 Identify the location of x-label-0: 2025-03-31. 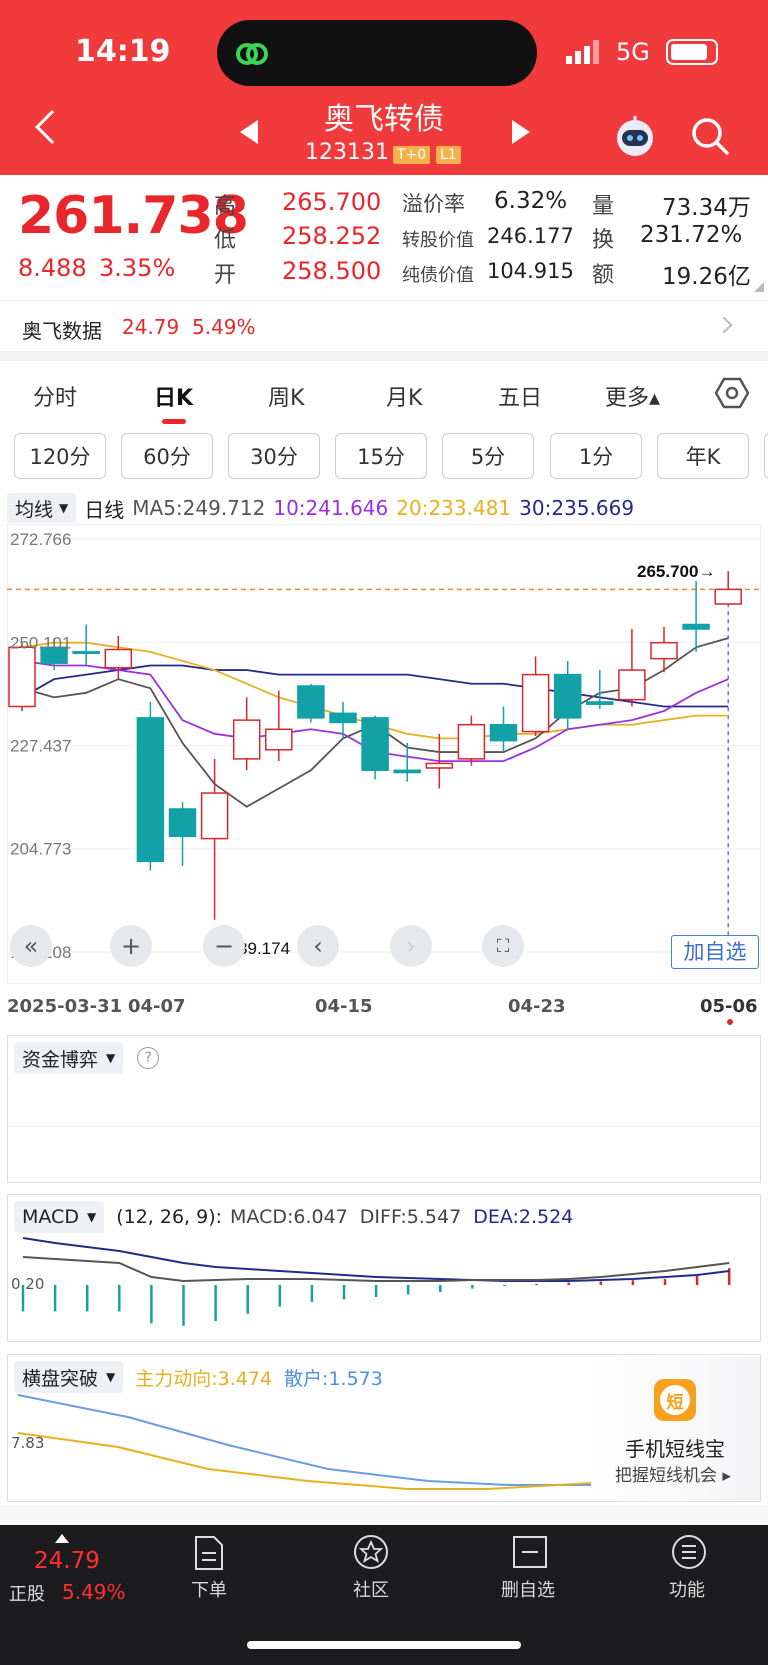
(65, 1006).